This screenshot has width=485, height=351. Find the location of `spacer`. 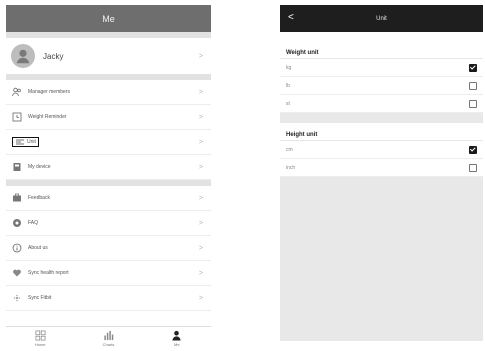

spacer is located at coordinates (381, 36).